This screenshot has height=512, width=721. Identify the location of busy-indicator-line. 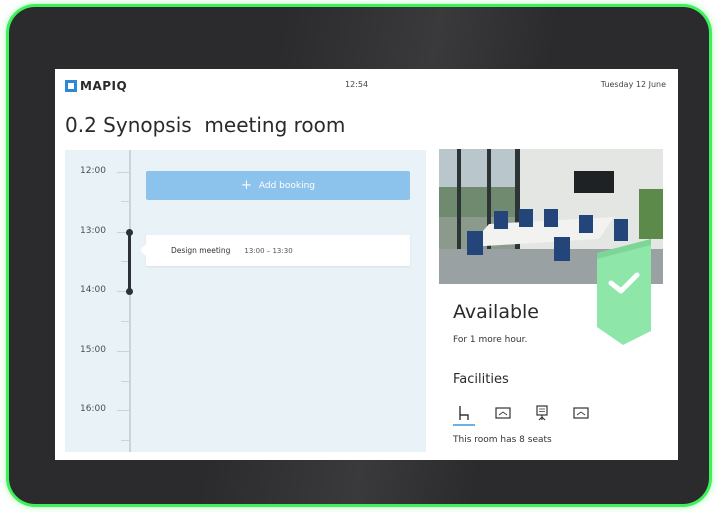
(129, 262).